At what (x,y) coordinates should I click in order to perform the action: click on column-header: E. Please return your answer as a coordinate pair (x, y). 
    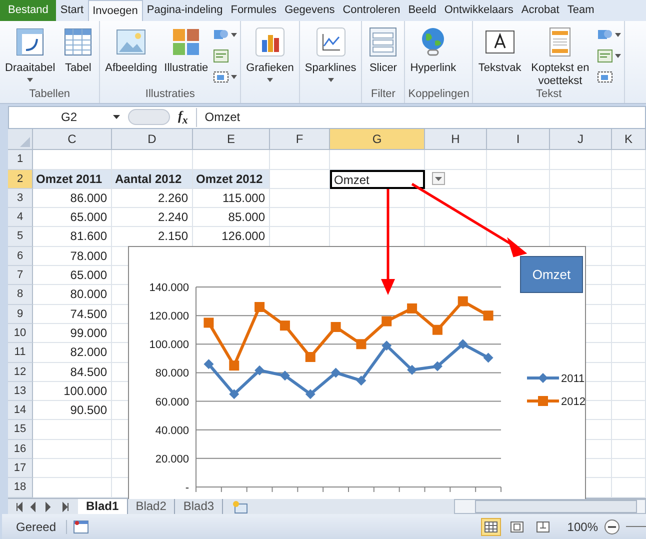
    Looking at the image, I should click on (231, 139).